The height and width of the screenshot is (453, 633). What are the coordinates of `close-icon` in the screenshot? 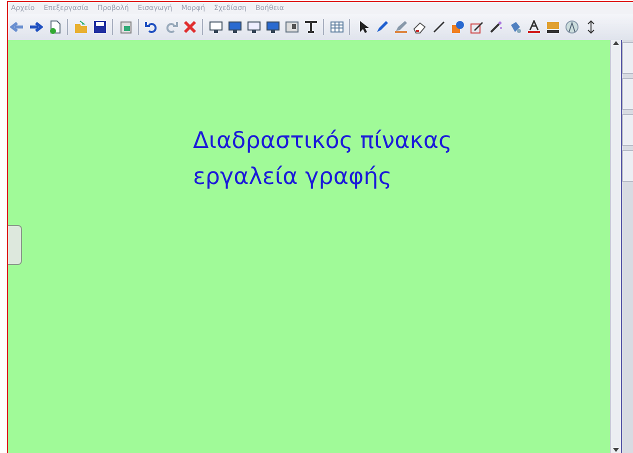 It's located at (189, 27).